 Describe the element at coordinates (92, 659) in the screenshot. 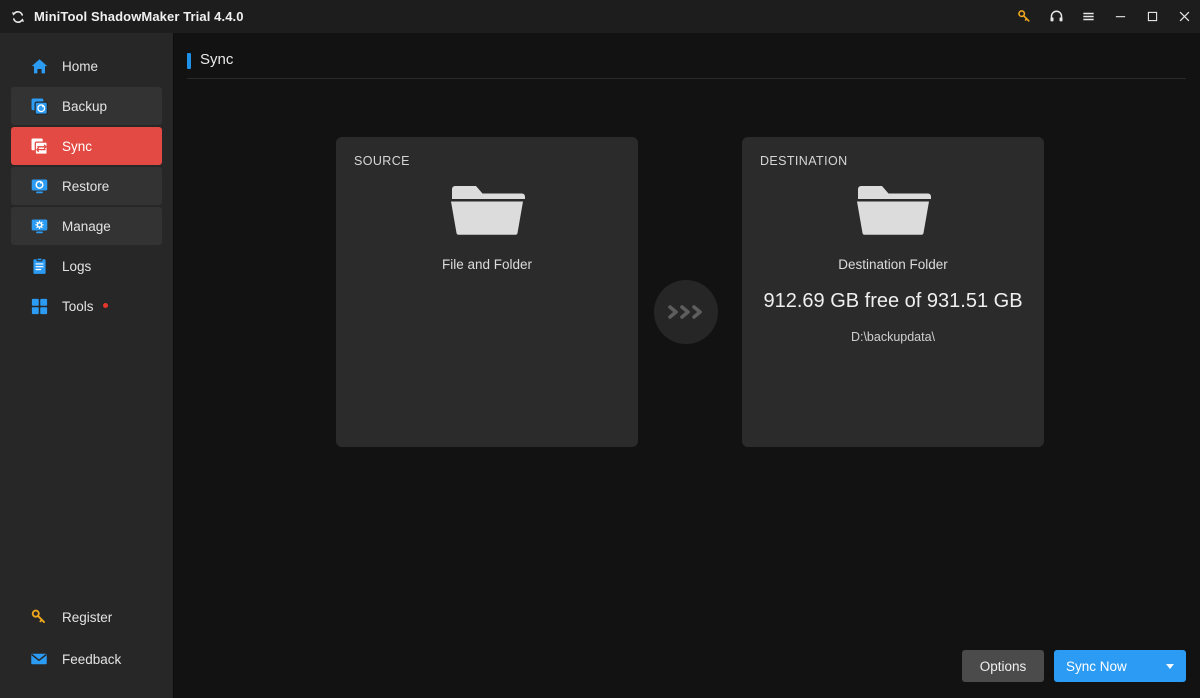

I see `sidebar-item-label: Feedback` at that location.